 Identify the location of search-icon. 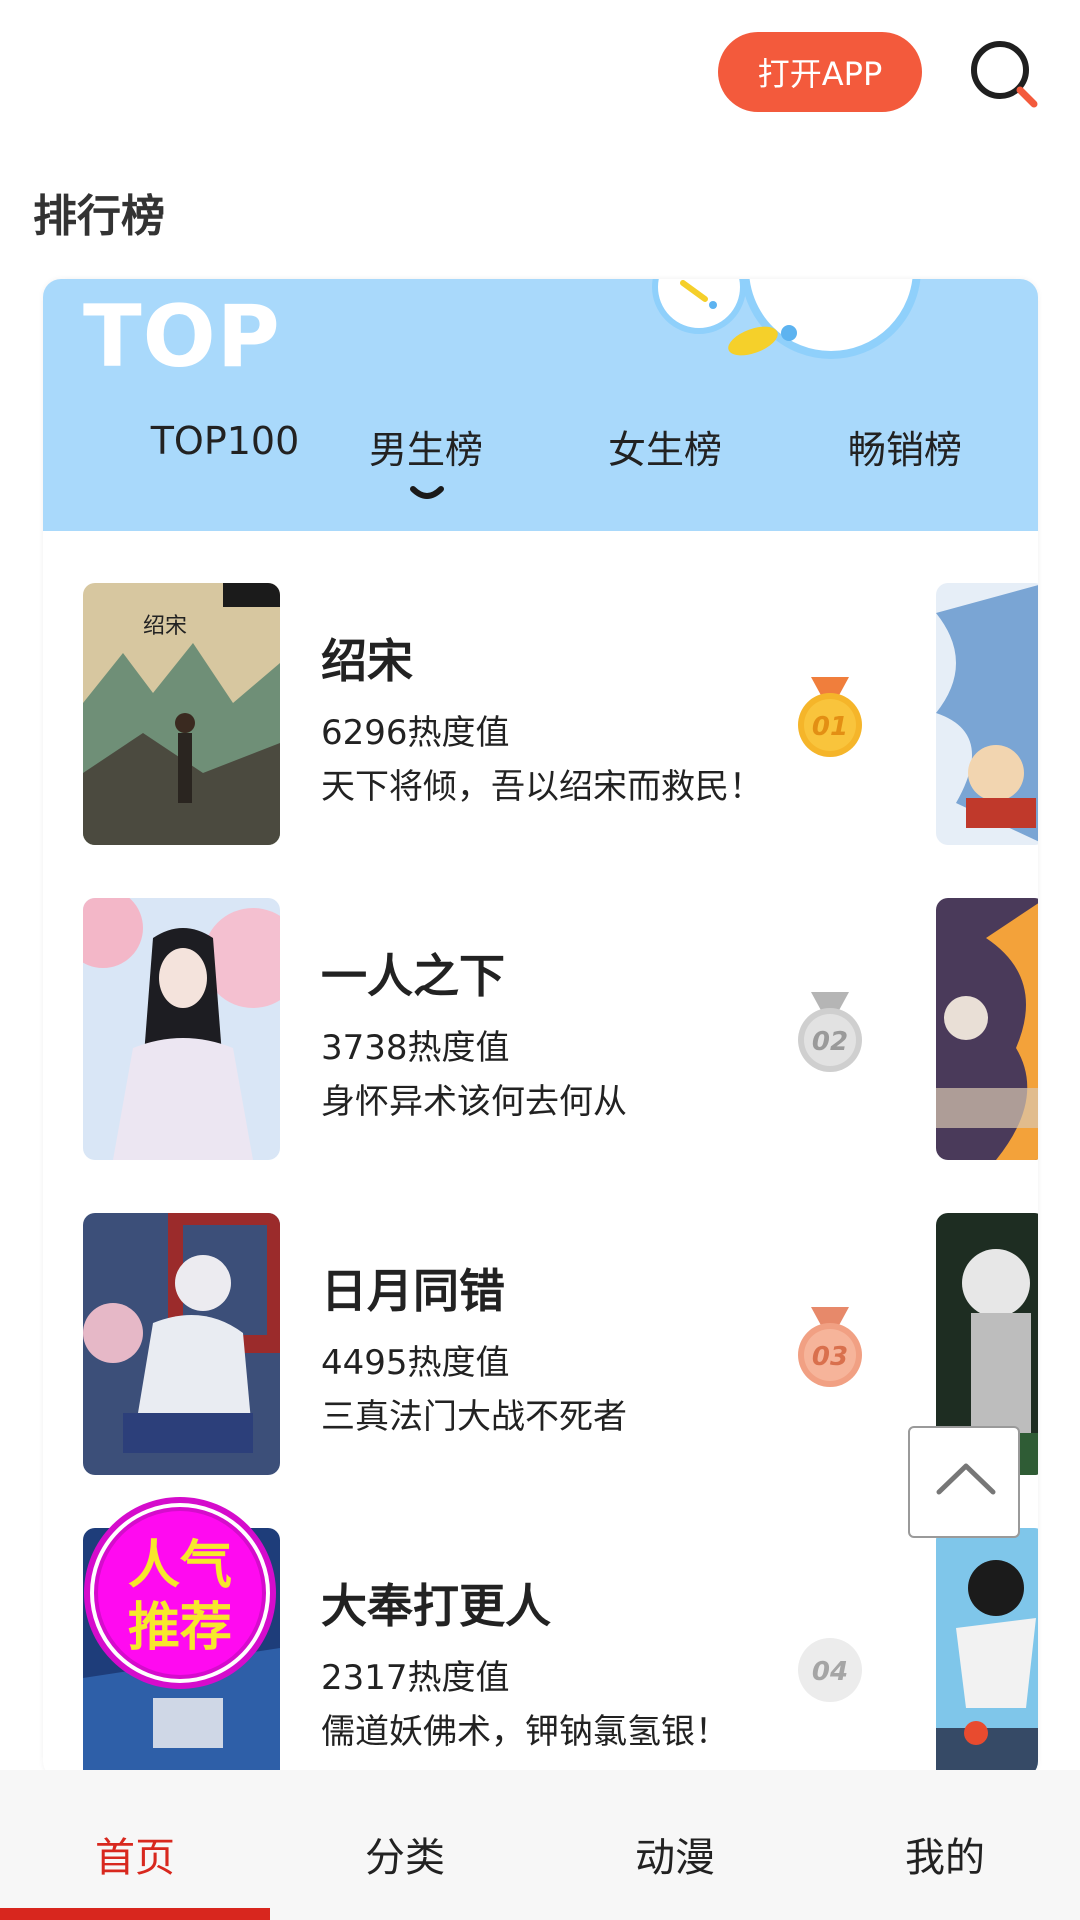
(1004, 74).